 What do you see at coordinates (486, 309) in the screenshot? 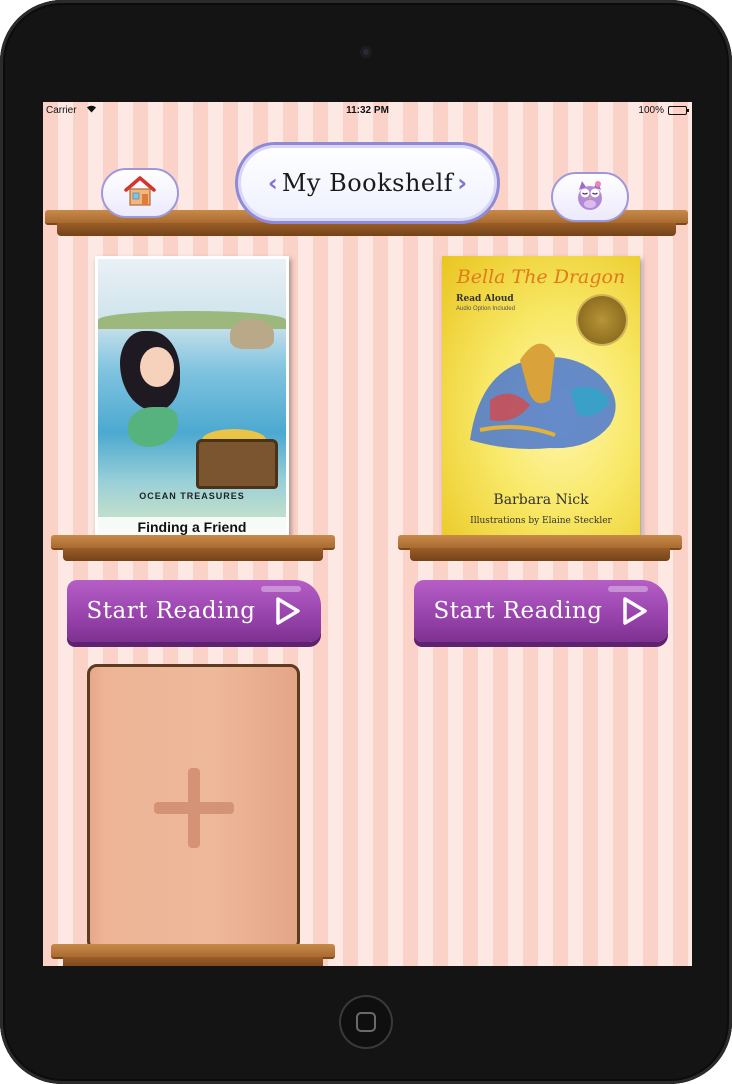
I see `read-aloud-sublabel: Audio Option Included` at bounding box center [486, 309].